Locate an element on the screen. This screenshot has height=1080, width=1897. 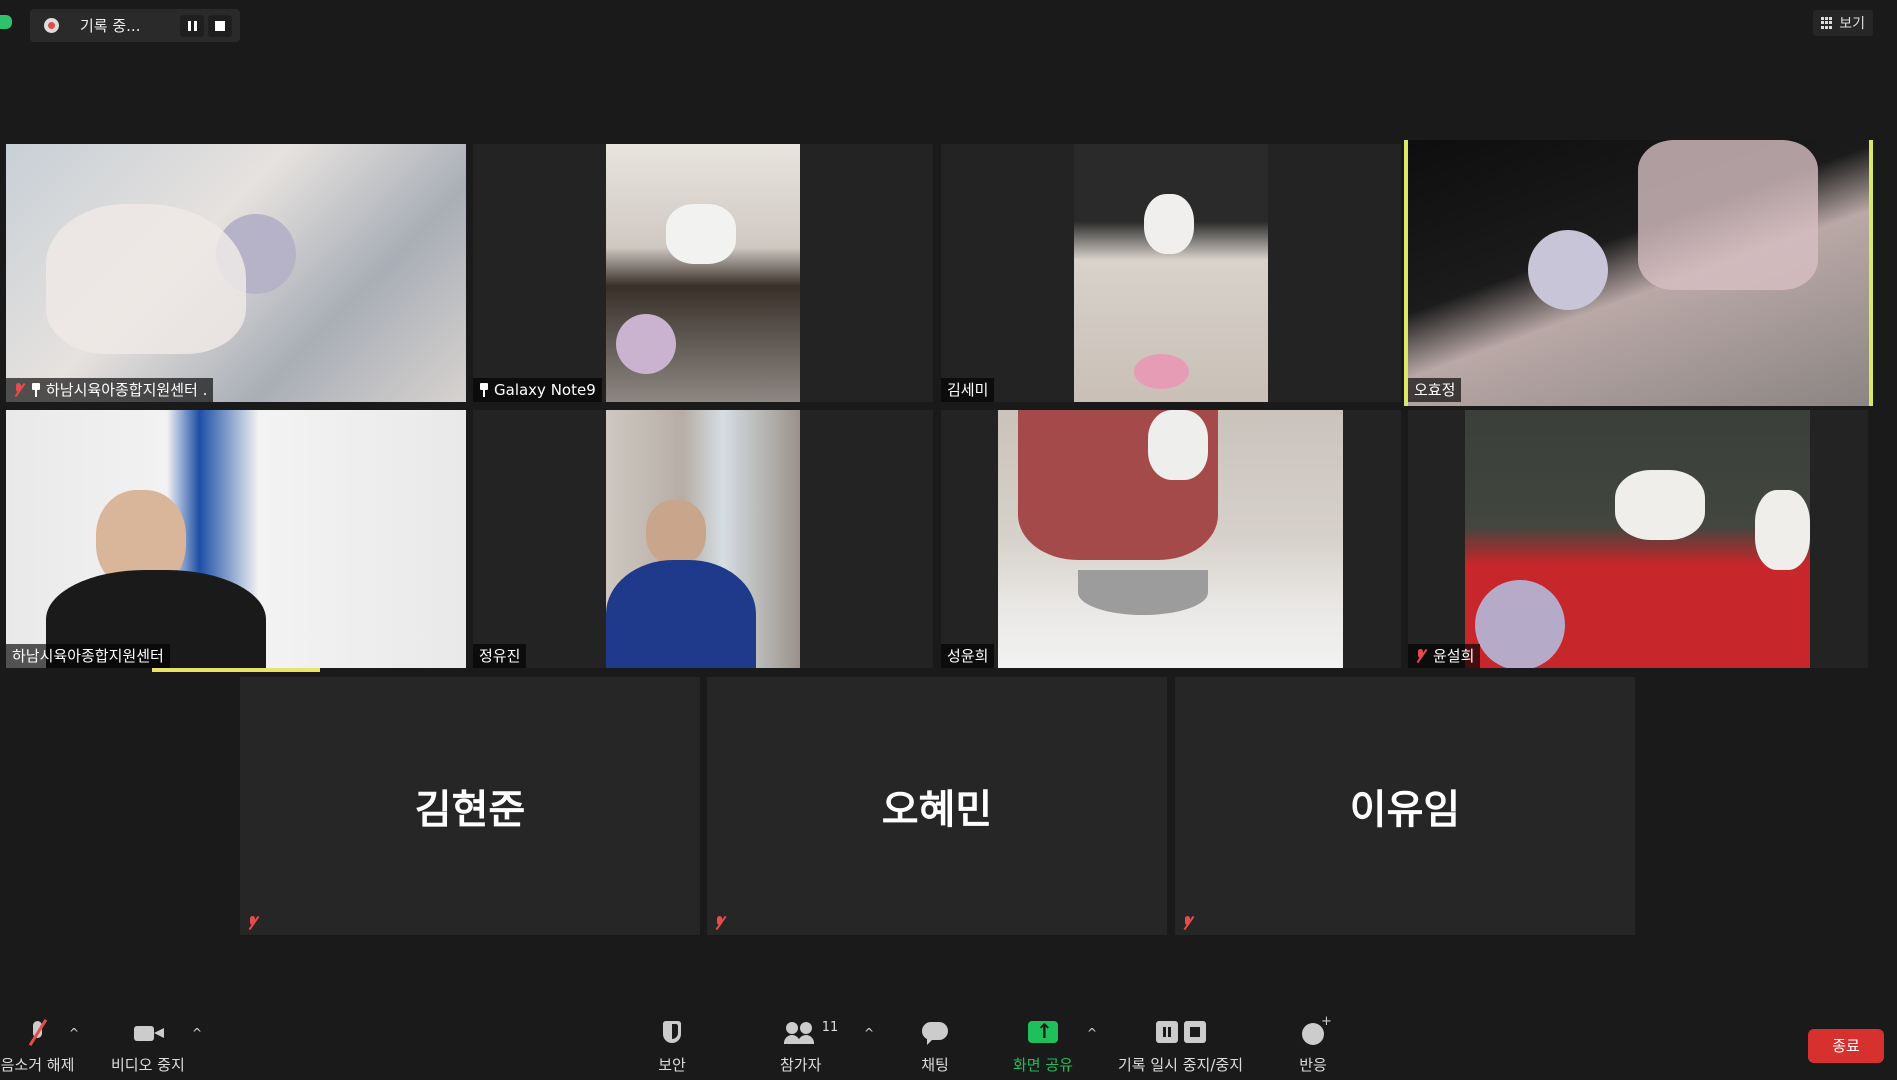
unmute-button: 음소거 해제 is located at coordinates (37, 1046).